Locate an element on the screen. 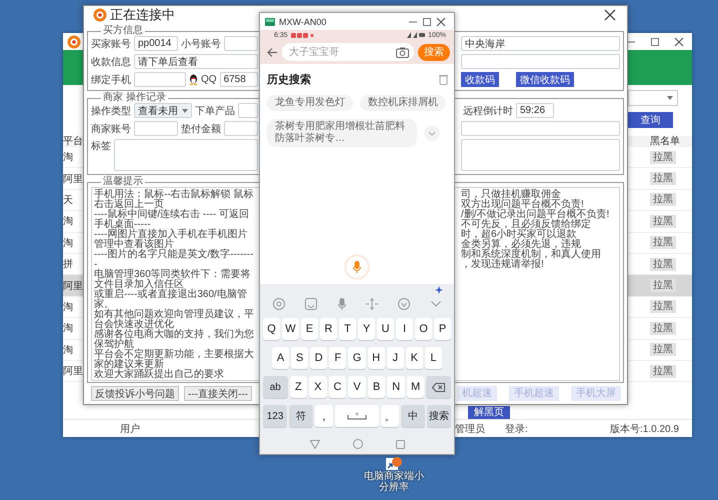 Image resolution: width=718 pixels, height=500 pixels. qr-code-button: 收款码 is located at coordinates (480, 79).